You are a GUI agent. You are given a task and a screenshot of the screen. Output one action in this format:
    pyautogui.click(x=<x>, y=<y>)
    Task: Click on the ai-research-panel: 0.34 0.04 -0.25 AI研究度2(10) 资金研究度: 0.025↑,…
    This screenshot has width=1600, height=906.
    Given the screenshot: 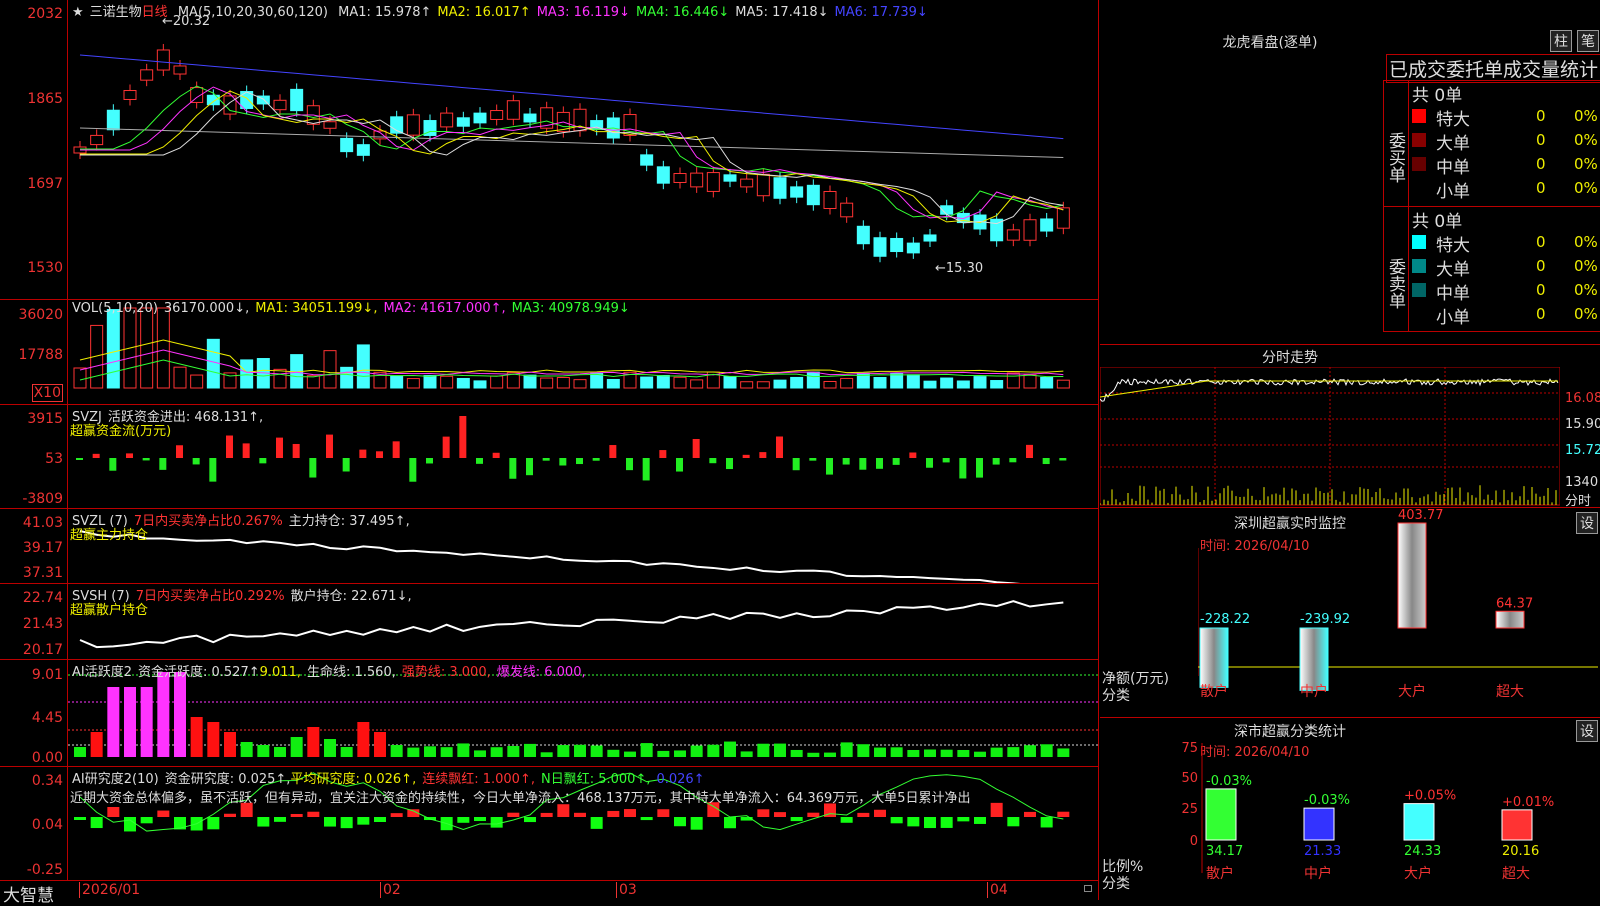 What is the action you would take?
    pyautogui.click(x=549, y=824)
    